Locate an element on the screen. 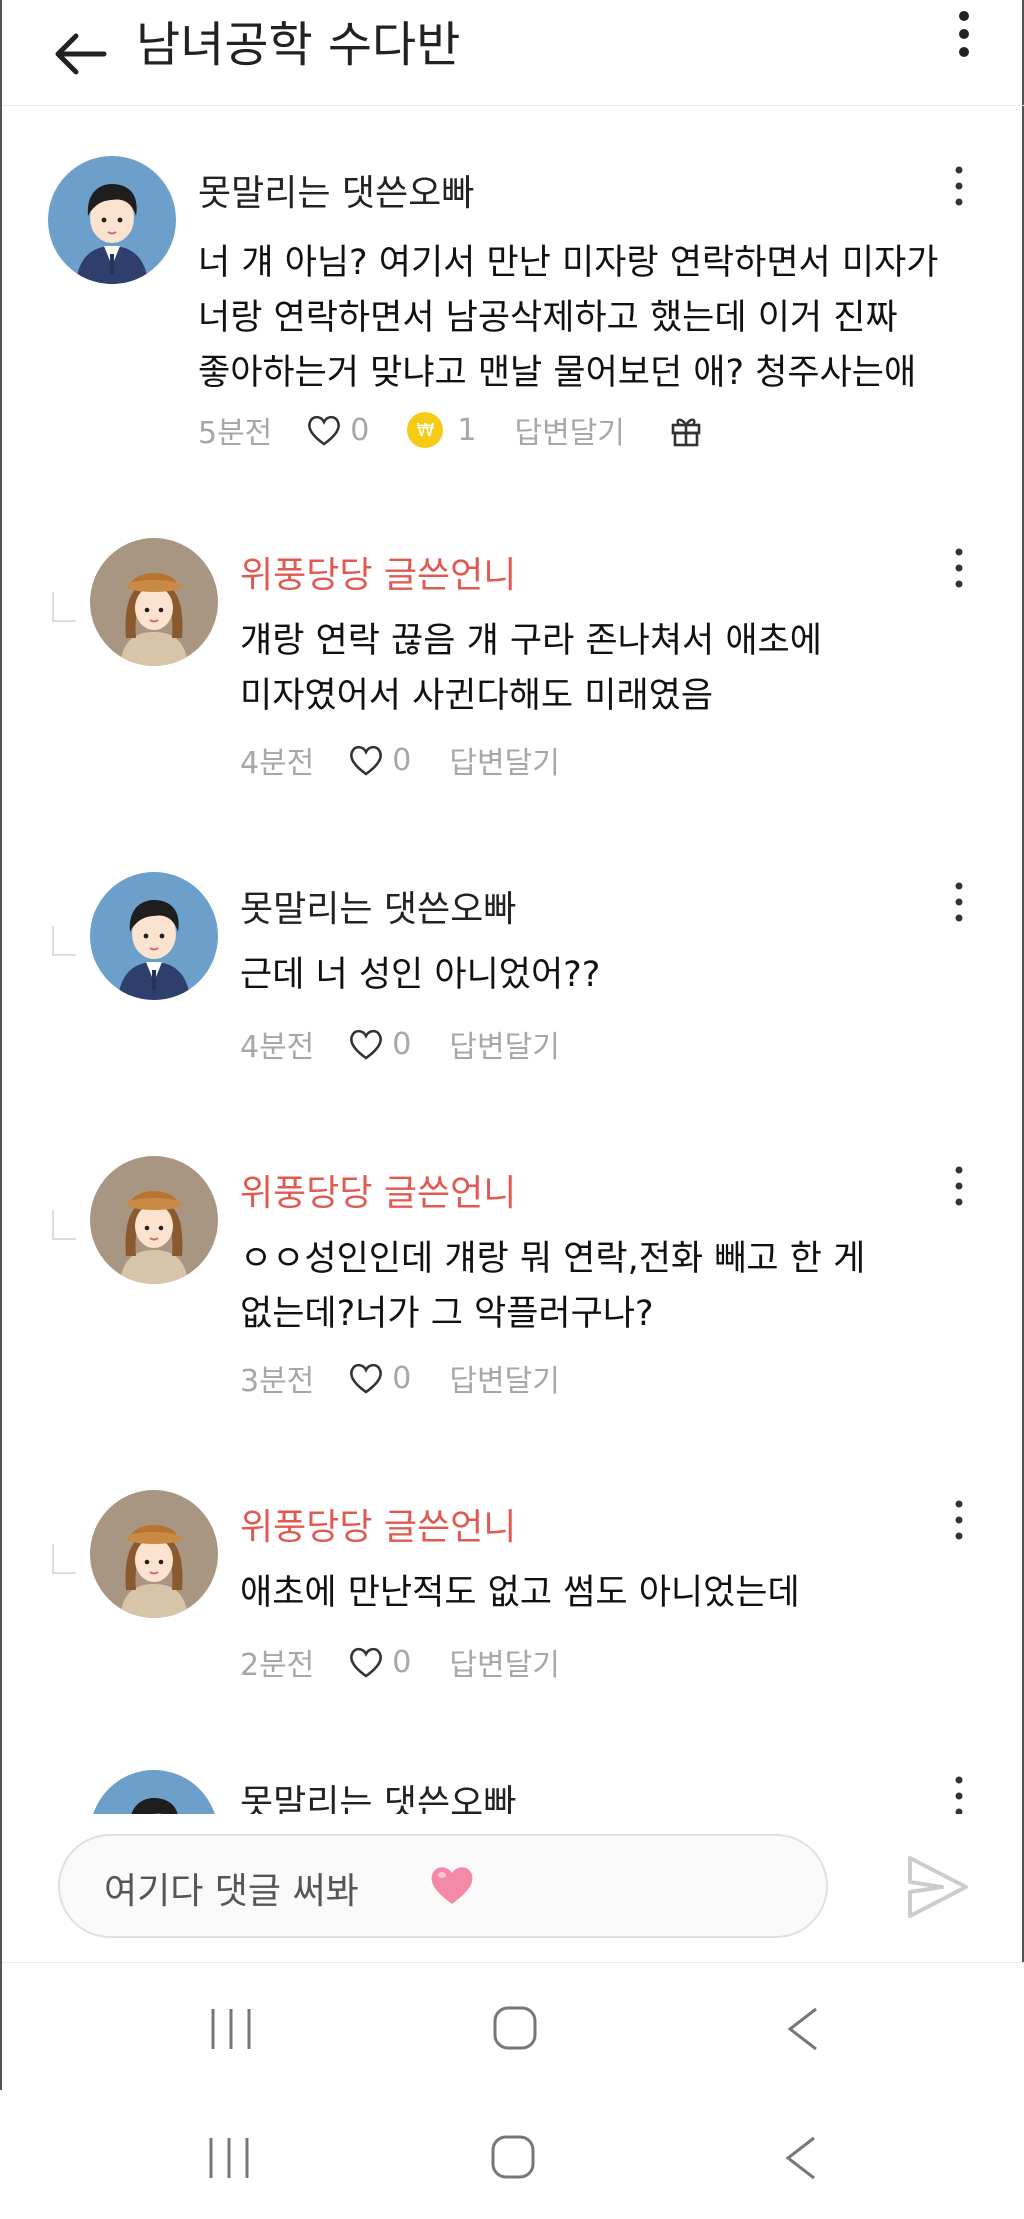 The height and width of the screenshot is (2219, 1024). comment-line: 없는데?너가 그 악플러구나? is located at coordinates (447, 1314).